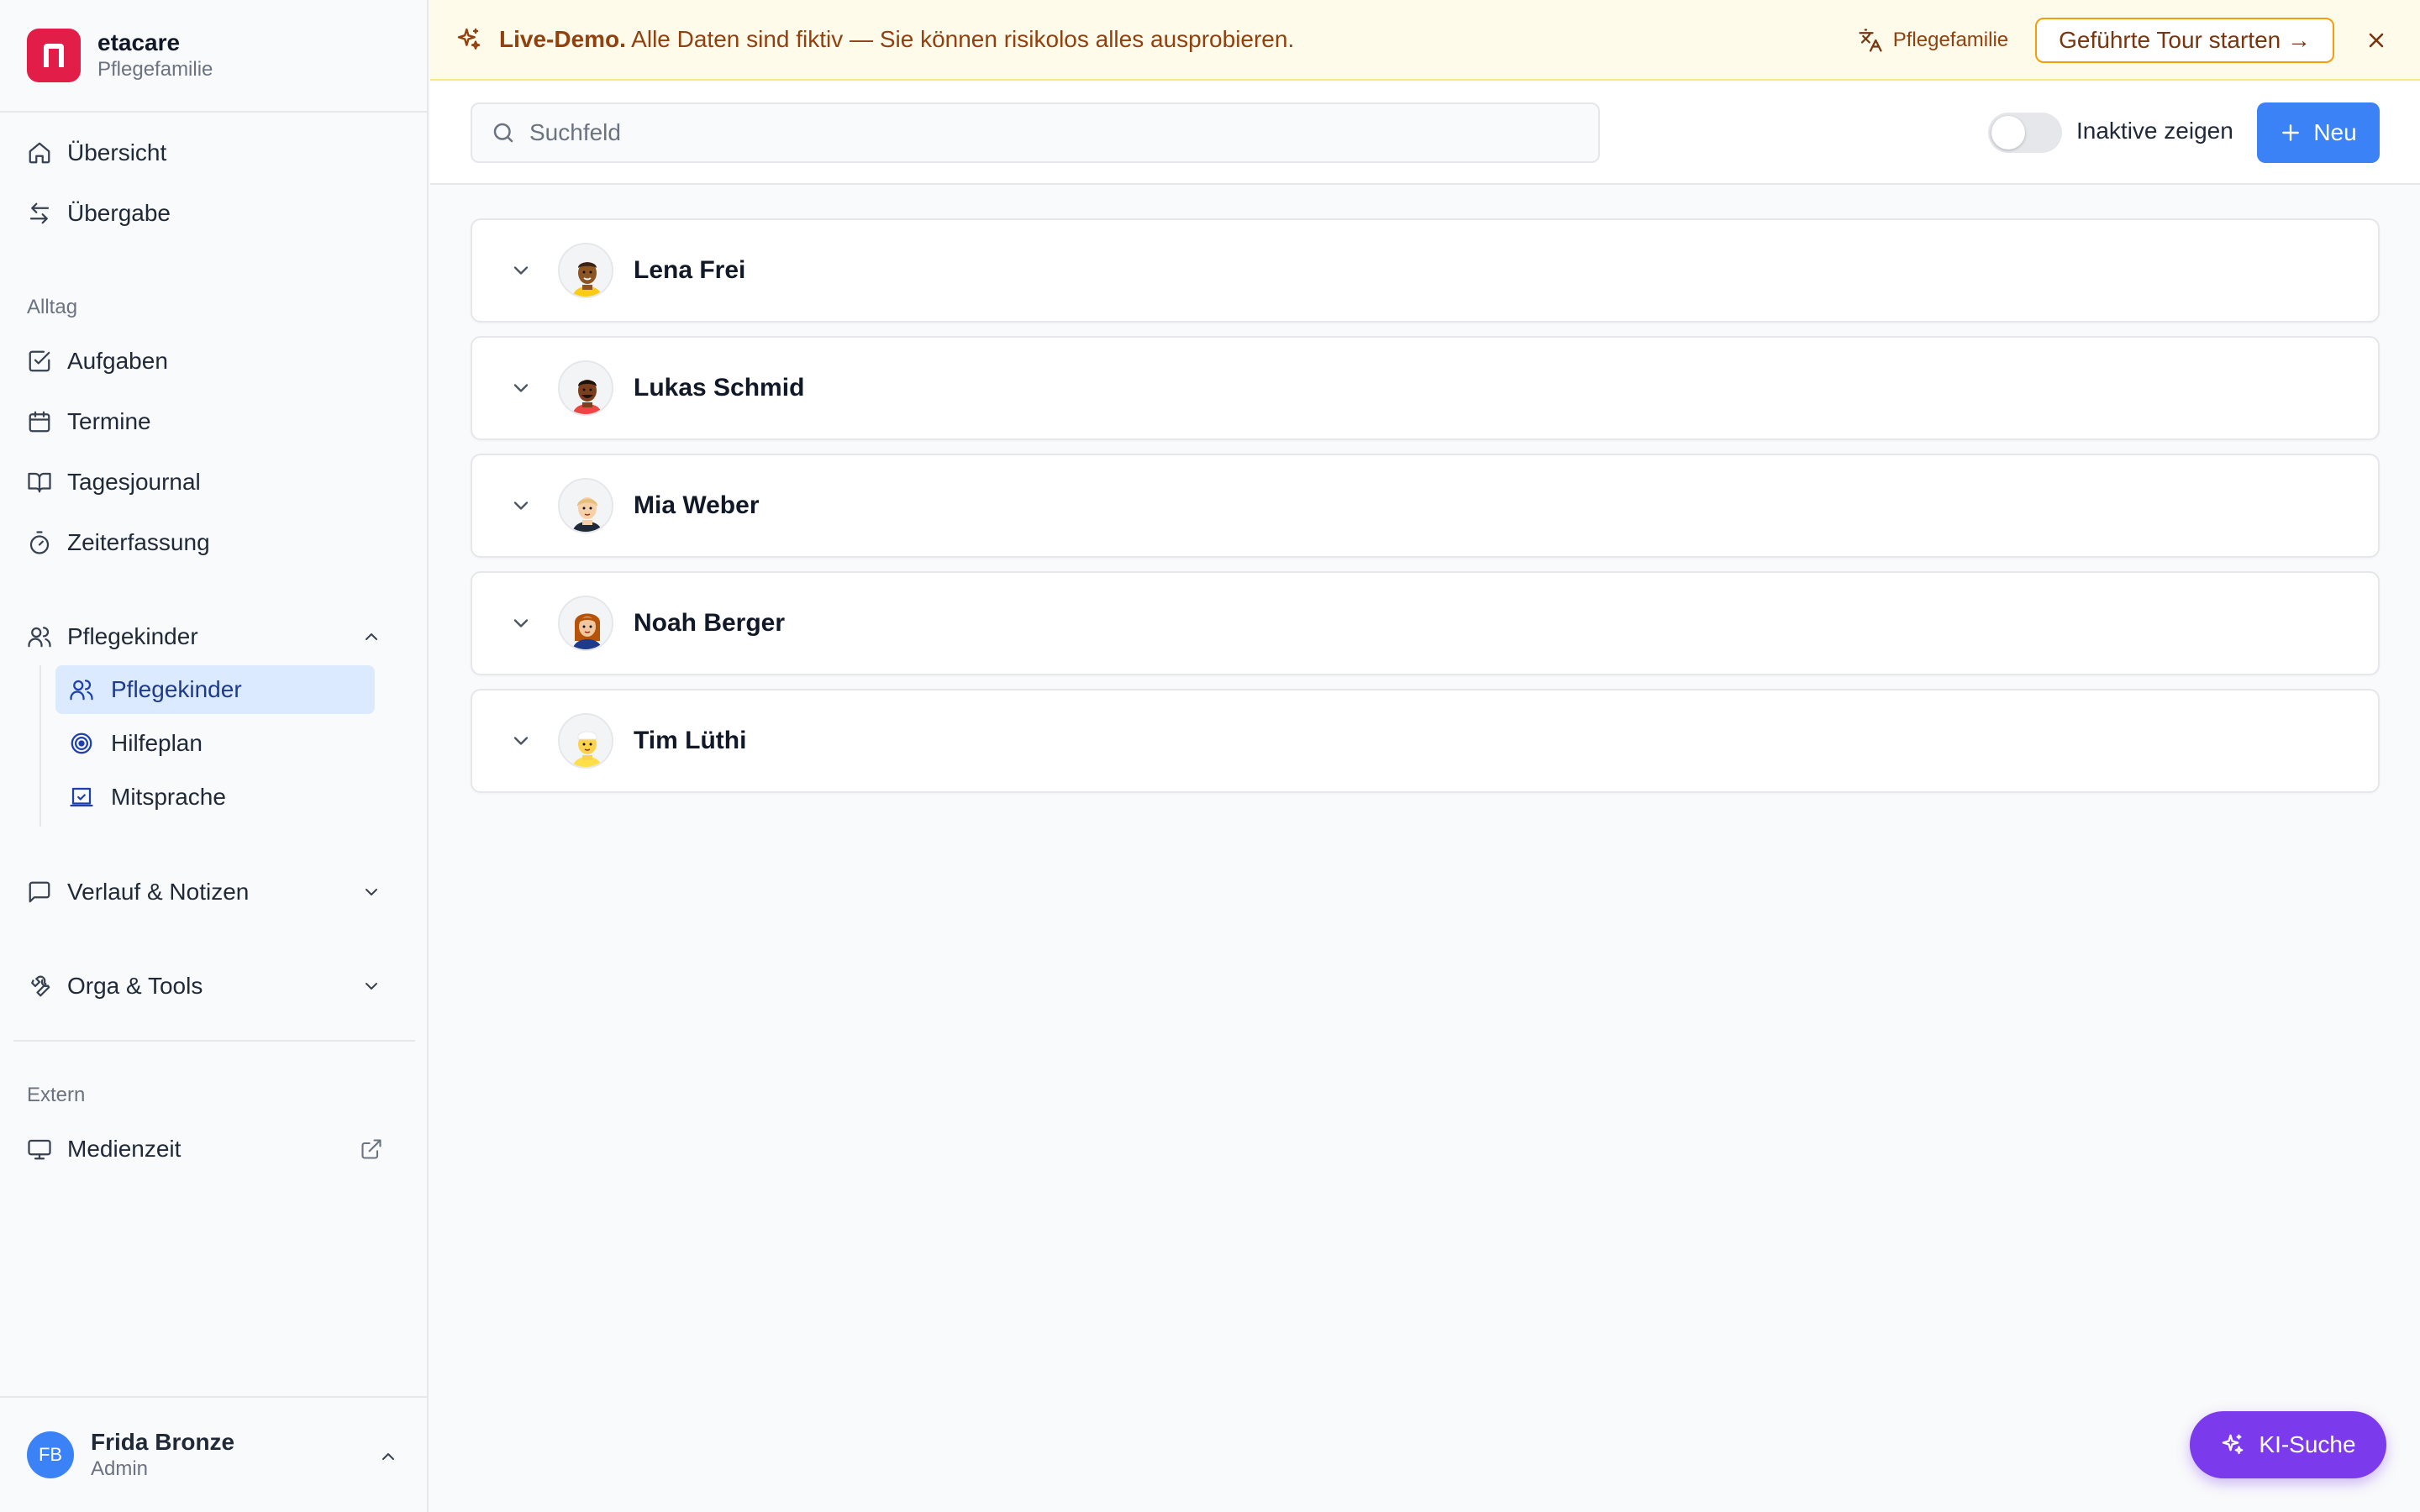 This screenshot has height=1512, width=2420. Describe the element at coordinates (47, 421) in the screenshot. I see `calendar-icon` at that location.